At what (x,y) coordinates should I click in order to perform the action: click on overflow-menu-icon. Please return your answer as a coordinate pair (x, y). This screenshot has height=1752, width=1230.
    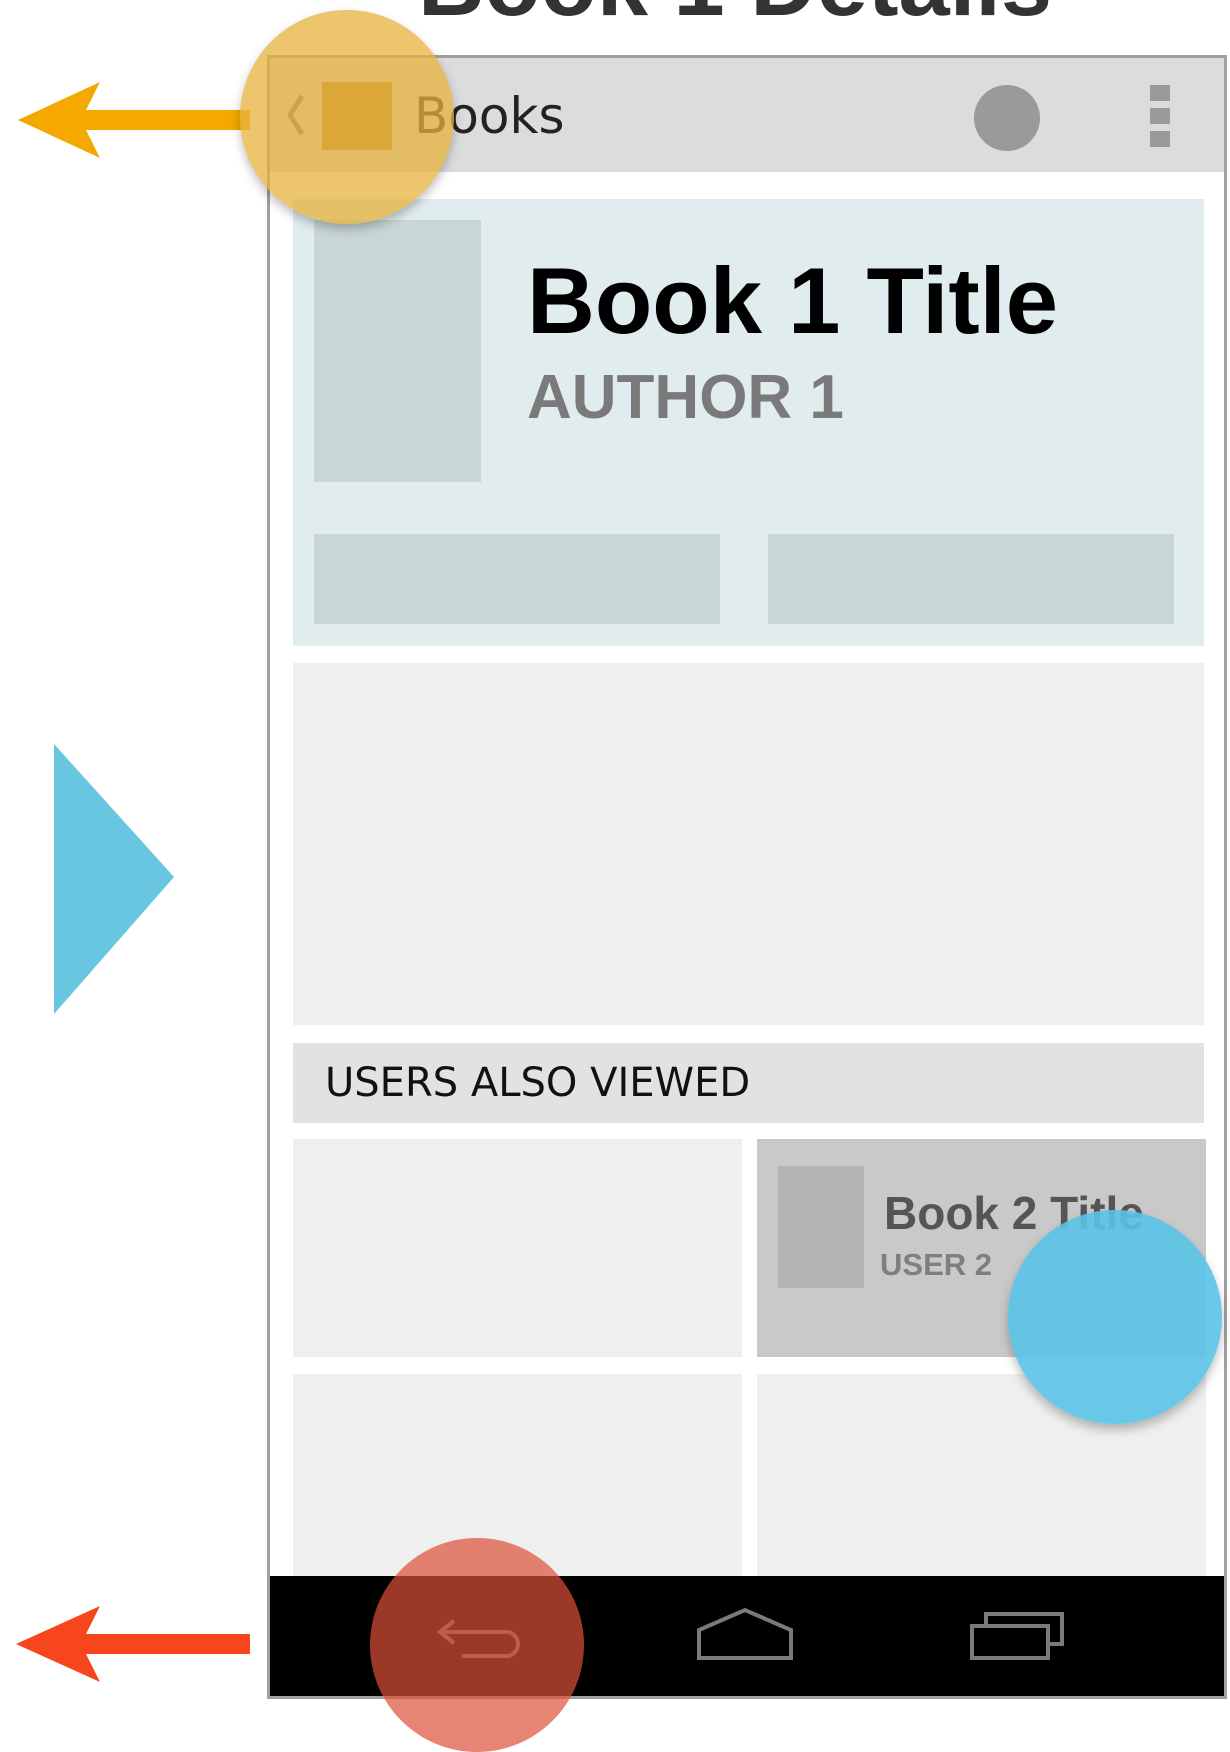
    Looking at the image, I should click on (1160, 116).